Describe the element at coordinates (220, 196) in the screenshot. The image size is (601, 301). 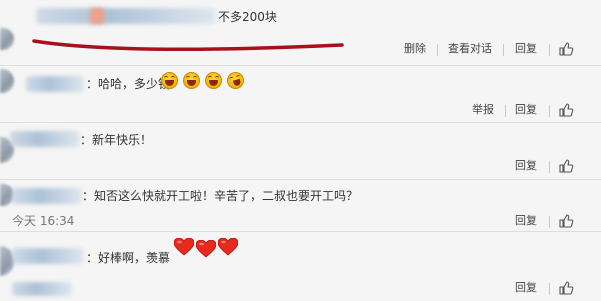
I see `comment-text: ：知否这么快就开工啦！辛苦了，二叔也要开工吗？` at that location.